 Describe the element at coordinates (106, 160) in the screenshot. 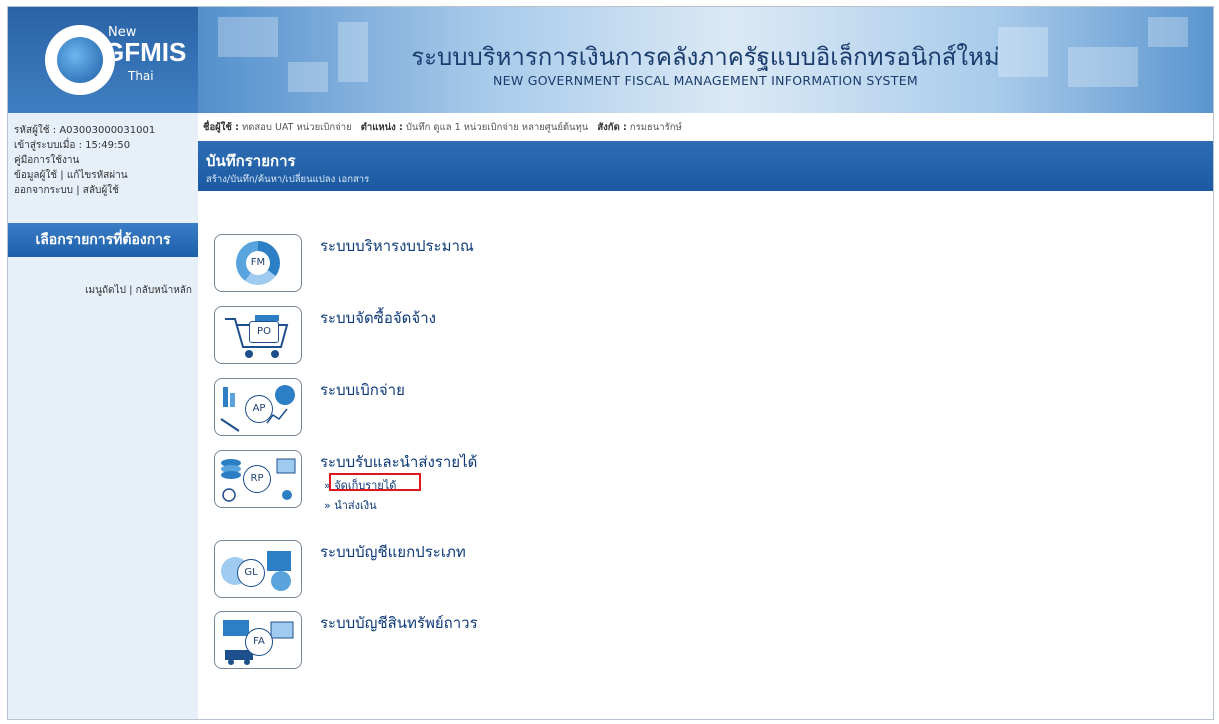

I see `manual-link: คู่มือการใช้งาน` at that location.